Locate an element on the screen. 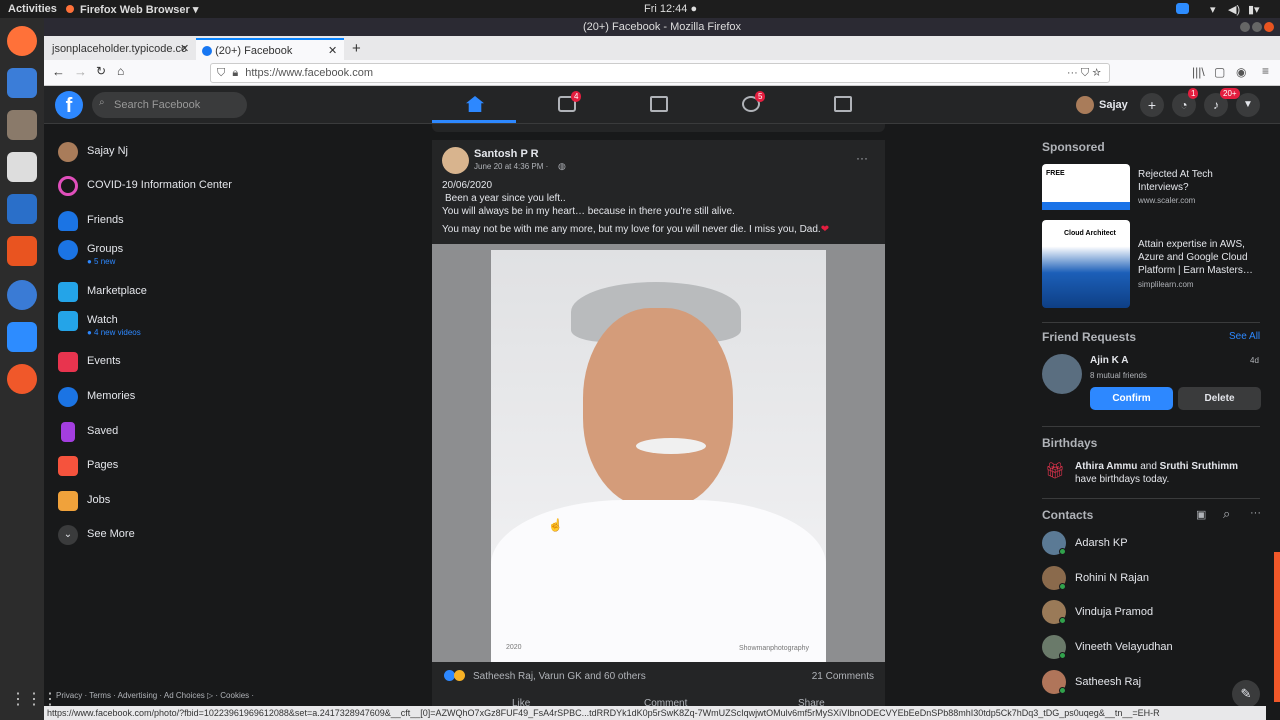 The image size is (1280, 720). left-nav-see-more: ⌄ See More is located at coordinates (176, 536).